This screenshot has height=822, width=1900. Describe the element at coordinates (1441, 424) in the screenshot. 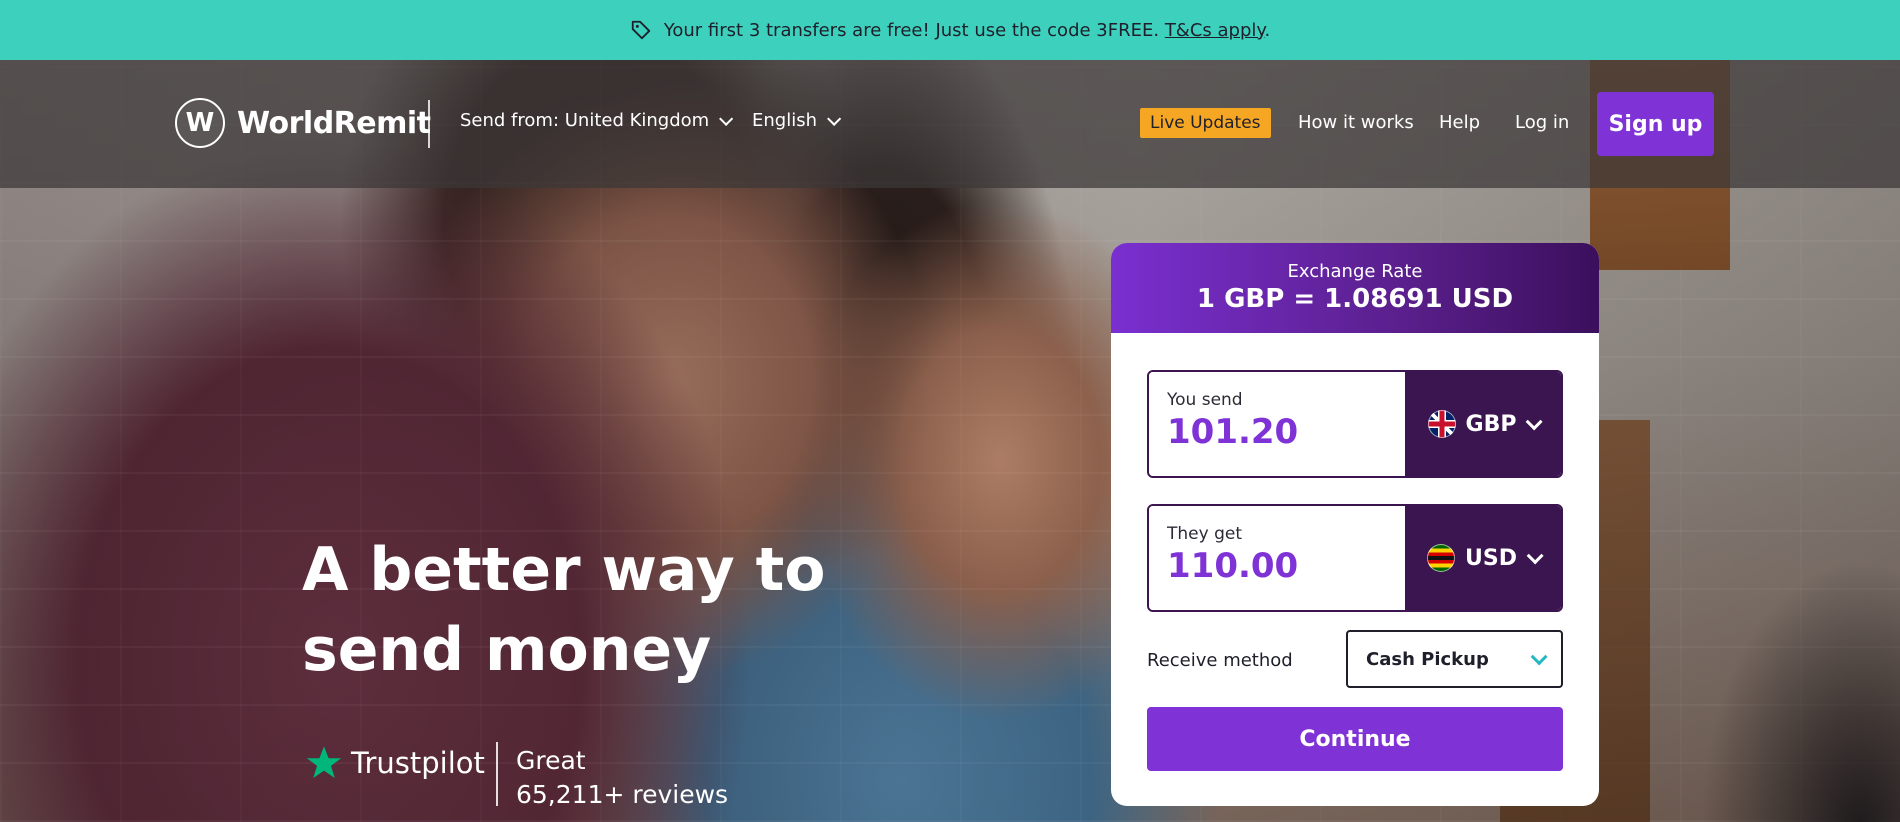

I see `uk-flag-icon` at that location.